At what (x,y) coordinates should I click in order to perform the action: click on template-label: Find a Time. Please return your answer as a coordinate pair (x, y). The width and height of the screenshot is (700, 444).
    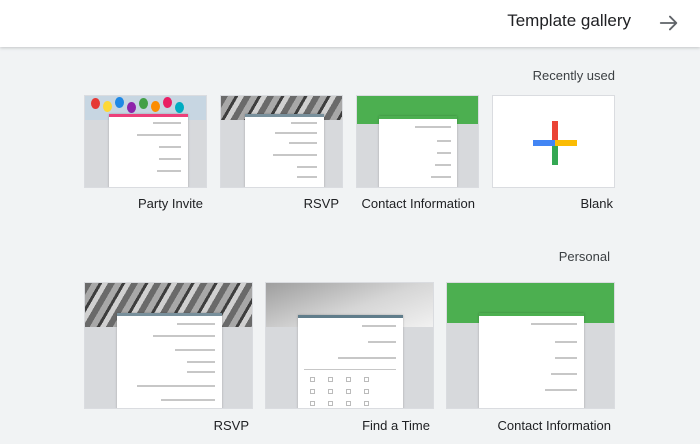
    Looking at the image, I should click on (396, 425).